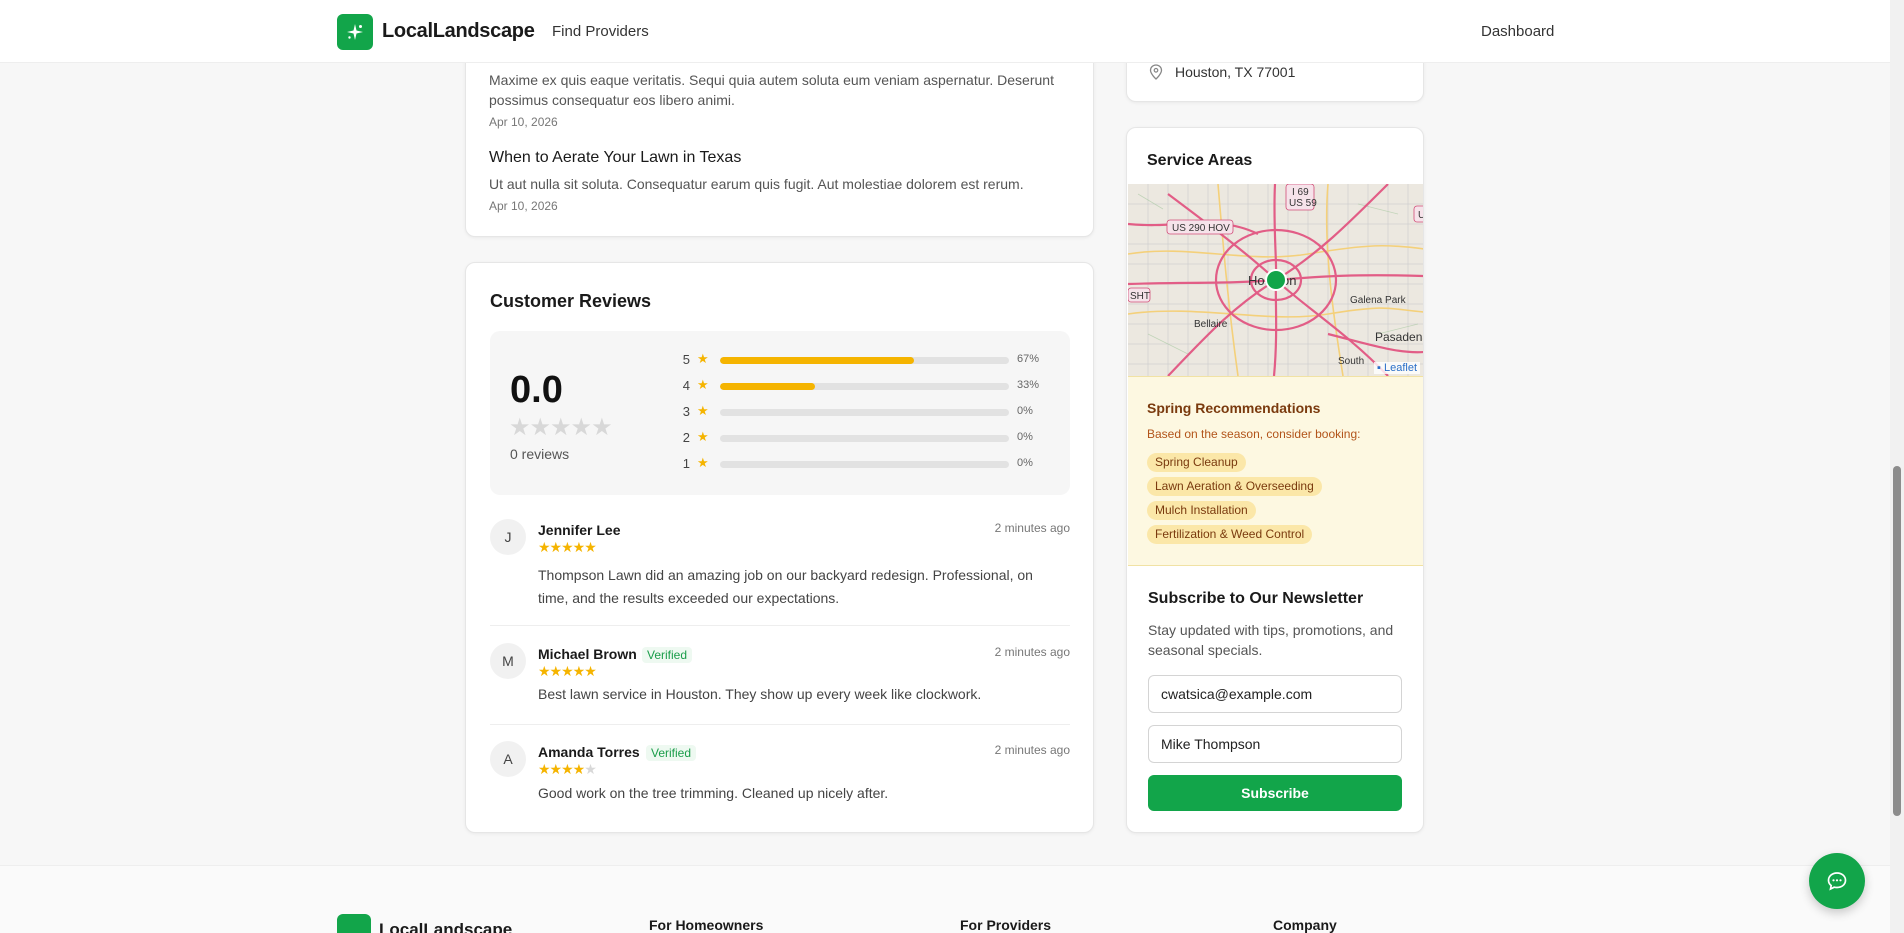 This screenshot has height=933, width=1904. Describe the element at coordinates (508, 537) in the screenshot. I see `avatar: J` at that location.